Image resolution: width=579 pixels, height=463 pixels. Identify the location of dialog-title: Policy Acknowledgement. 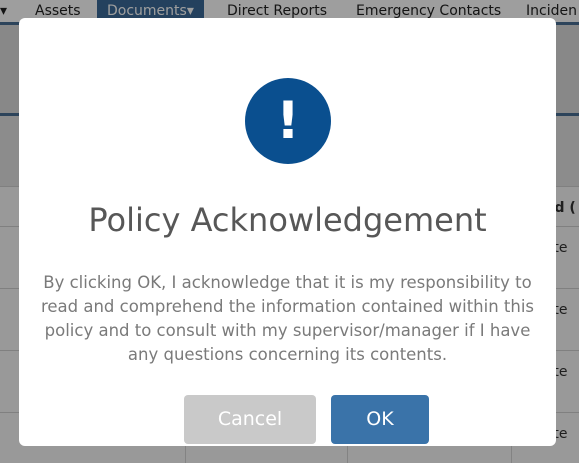
(287, 220).